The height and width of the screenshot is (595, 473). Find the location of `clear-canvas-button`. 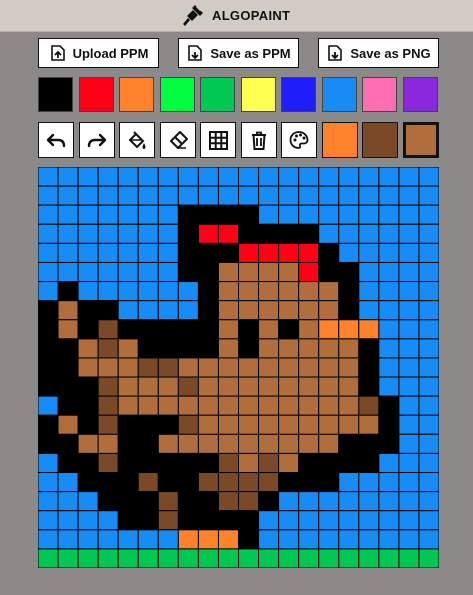

clear-canvas-button is located at coordinates (258, 140).